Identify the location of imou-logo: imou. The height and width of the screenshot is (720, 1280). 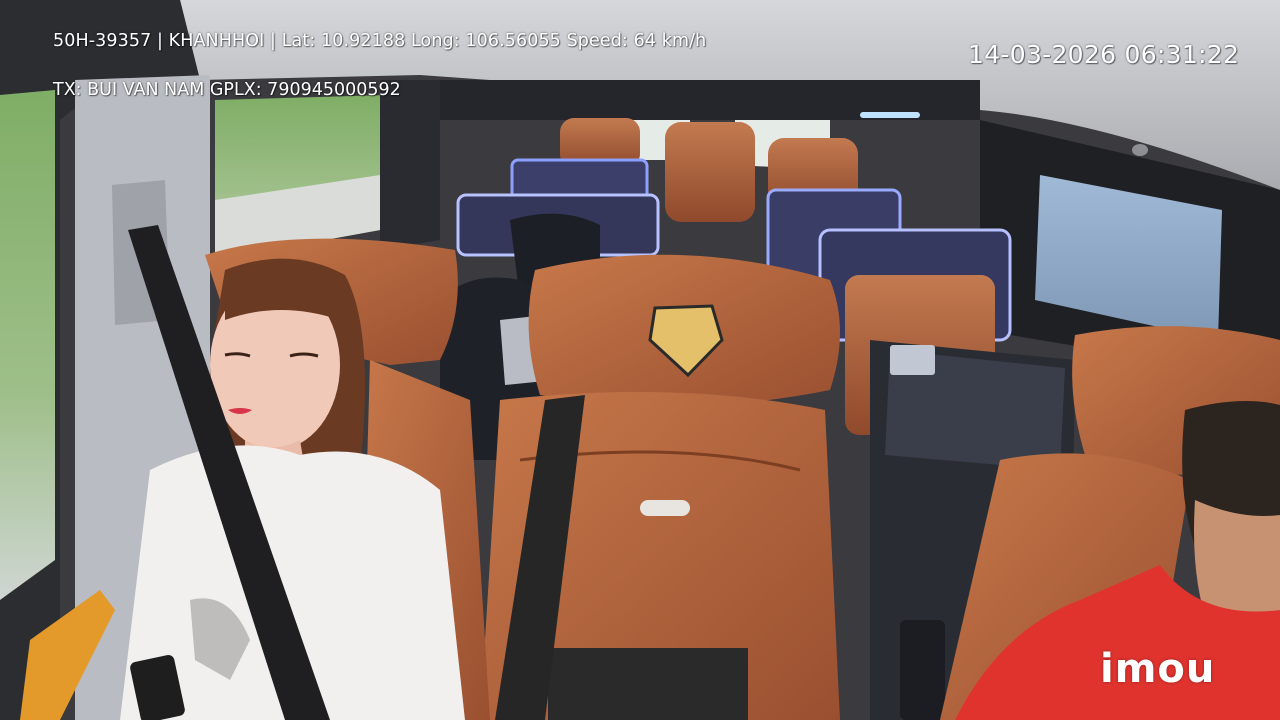
(1158, 669).